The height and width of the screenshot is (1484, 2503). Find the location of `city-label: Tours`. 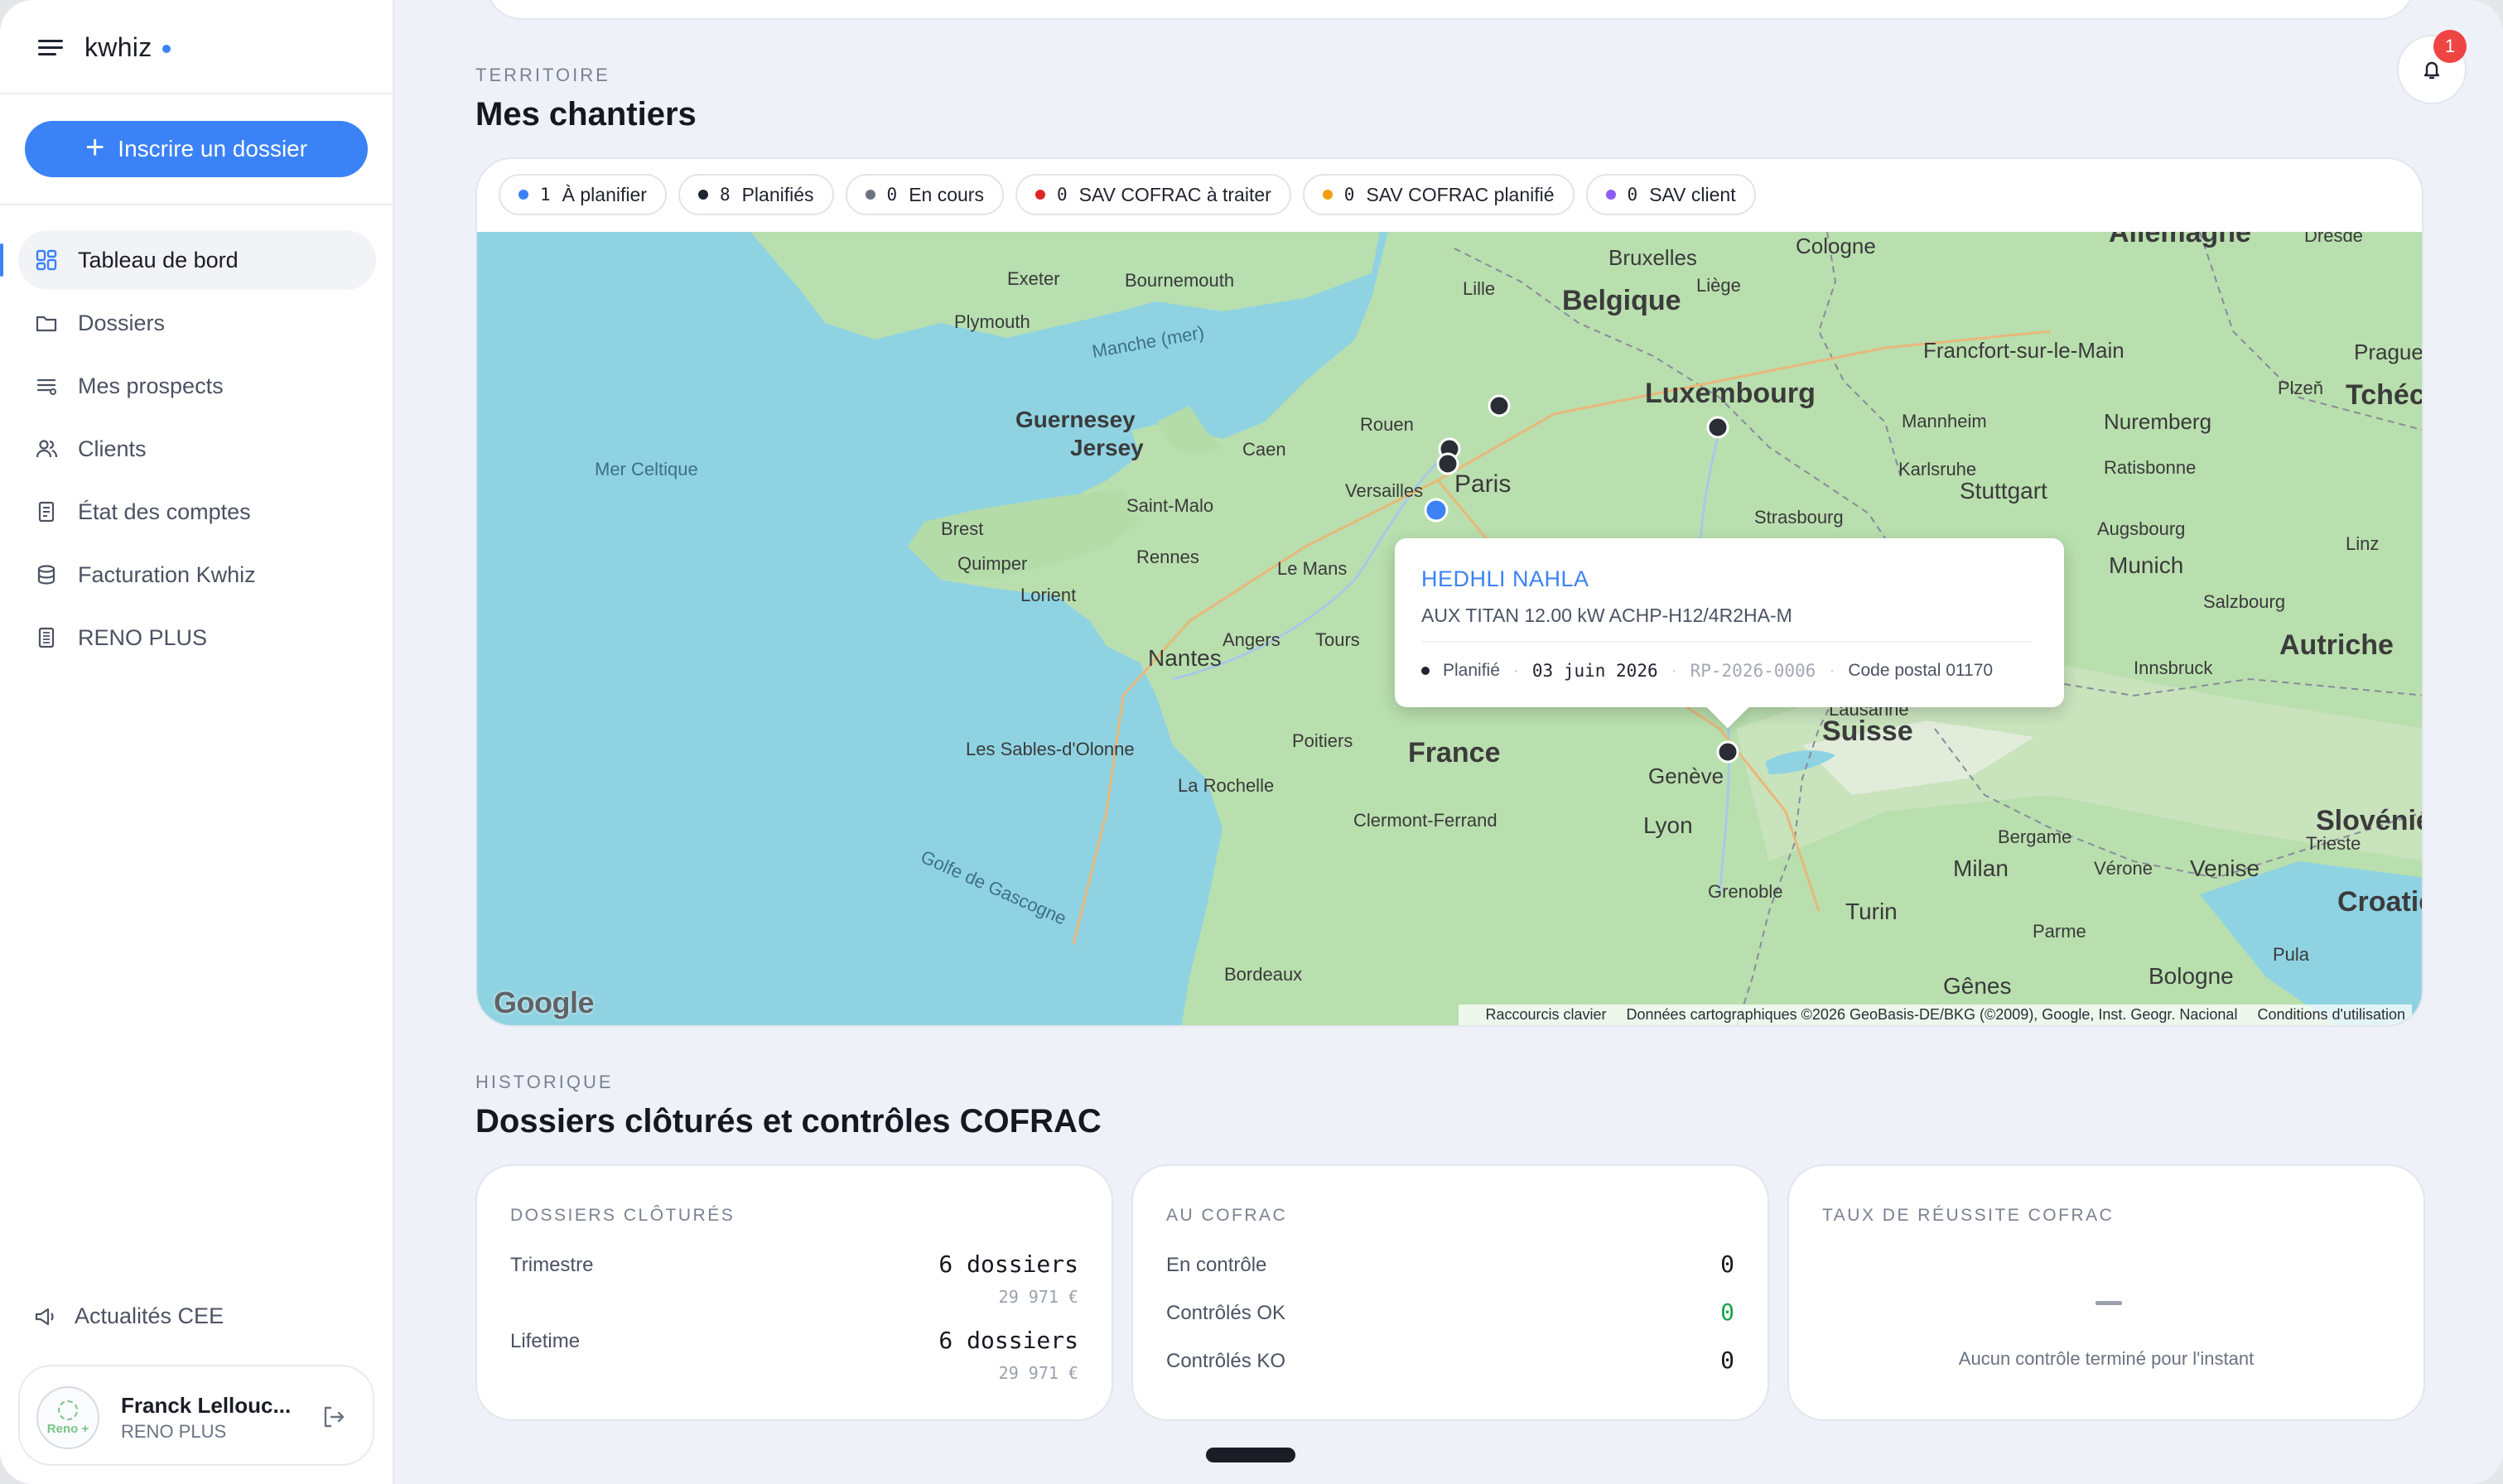

city-label: Tours is located at coordinates (1337, 639).